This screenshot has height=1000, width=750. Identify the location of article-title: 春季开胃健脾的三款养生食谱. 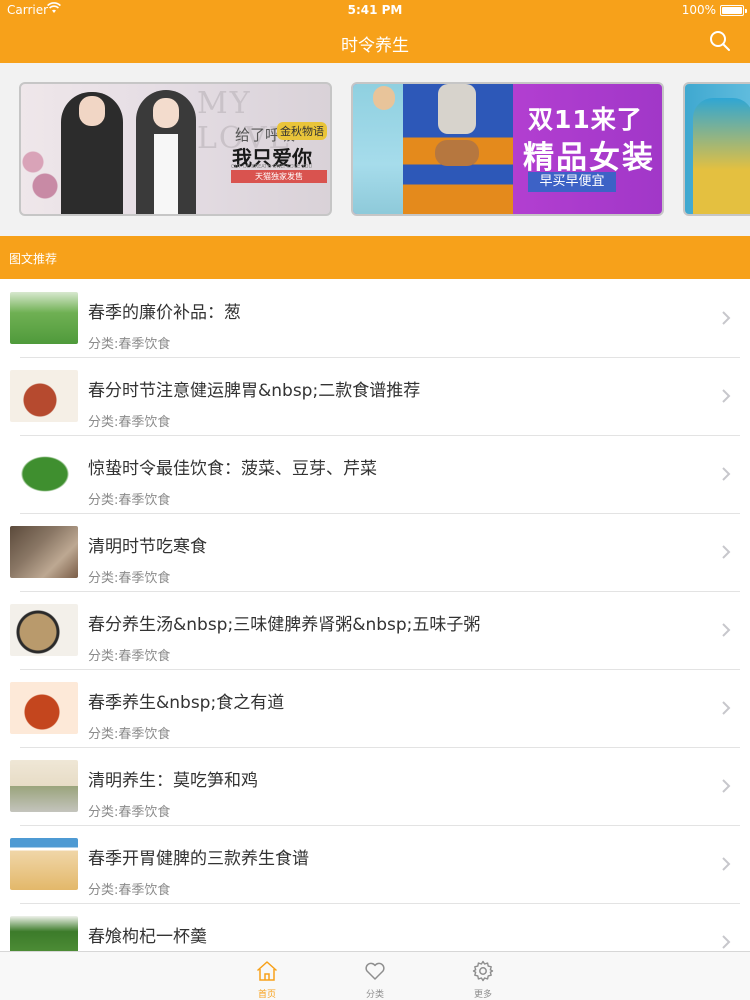
(198, 859).